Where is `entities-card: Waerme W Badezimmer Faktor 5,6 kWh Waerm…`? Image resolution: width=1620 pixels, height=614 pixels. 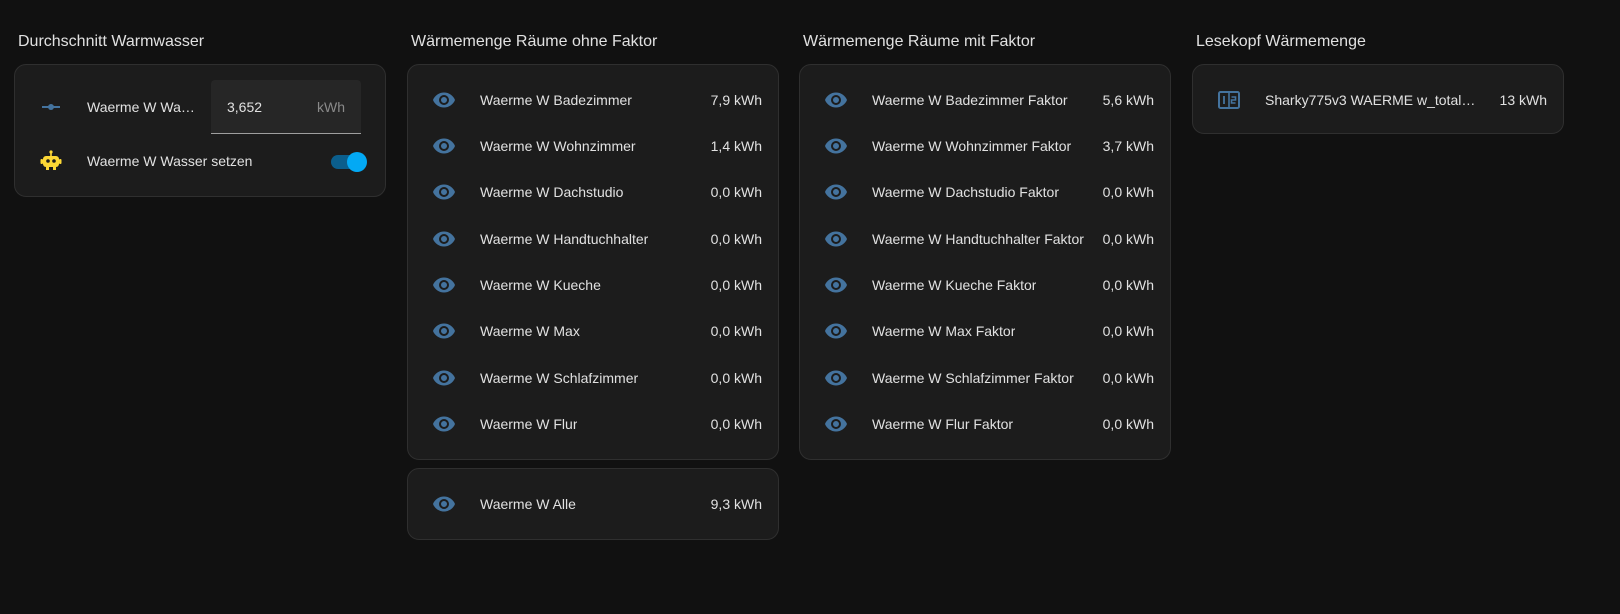
entities-card: Waerme W Badezimmer Faktor 5,6 kWh Waerm… is located at coordinates (985, 262).